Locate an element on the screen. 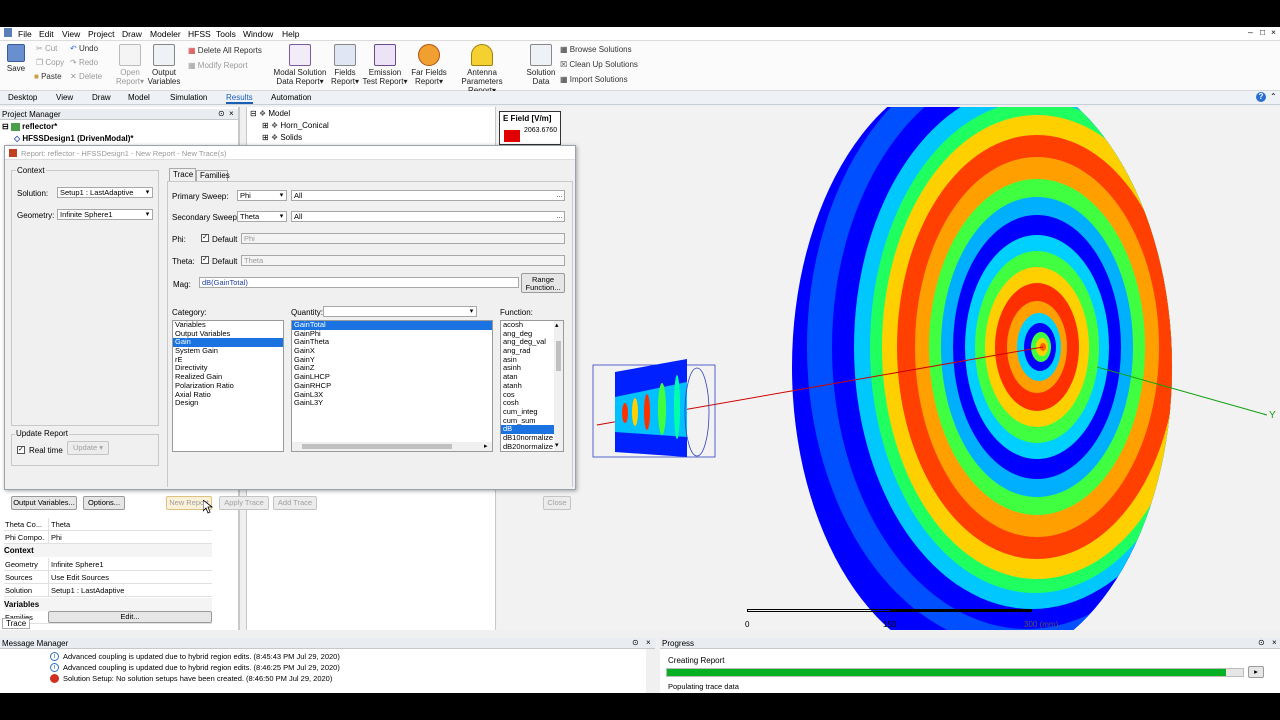 The image size is (1280, 720). chevron-down-icon: ▾ is located at coordinates (557, 445).